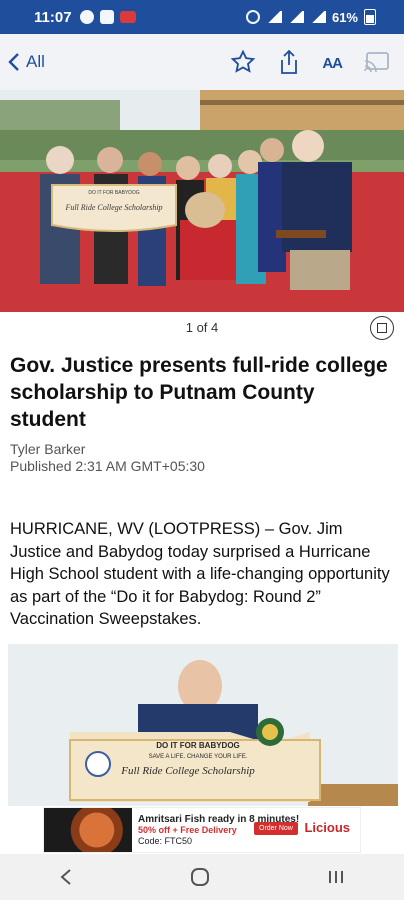 The image size is (404, 900). What do you see at coordinates (336, 877) in the screenshot?
I see `recents-nav-icon` at bounding box center [336, 877].